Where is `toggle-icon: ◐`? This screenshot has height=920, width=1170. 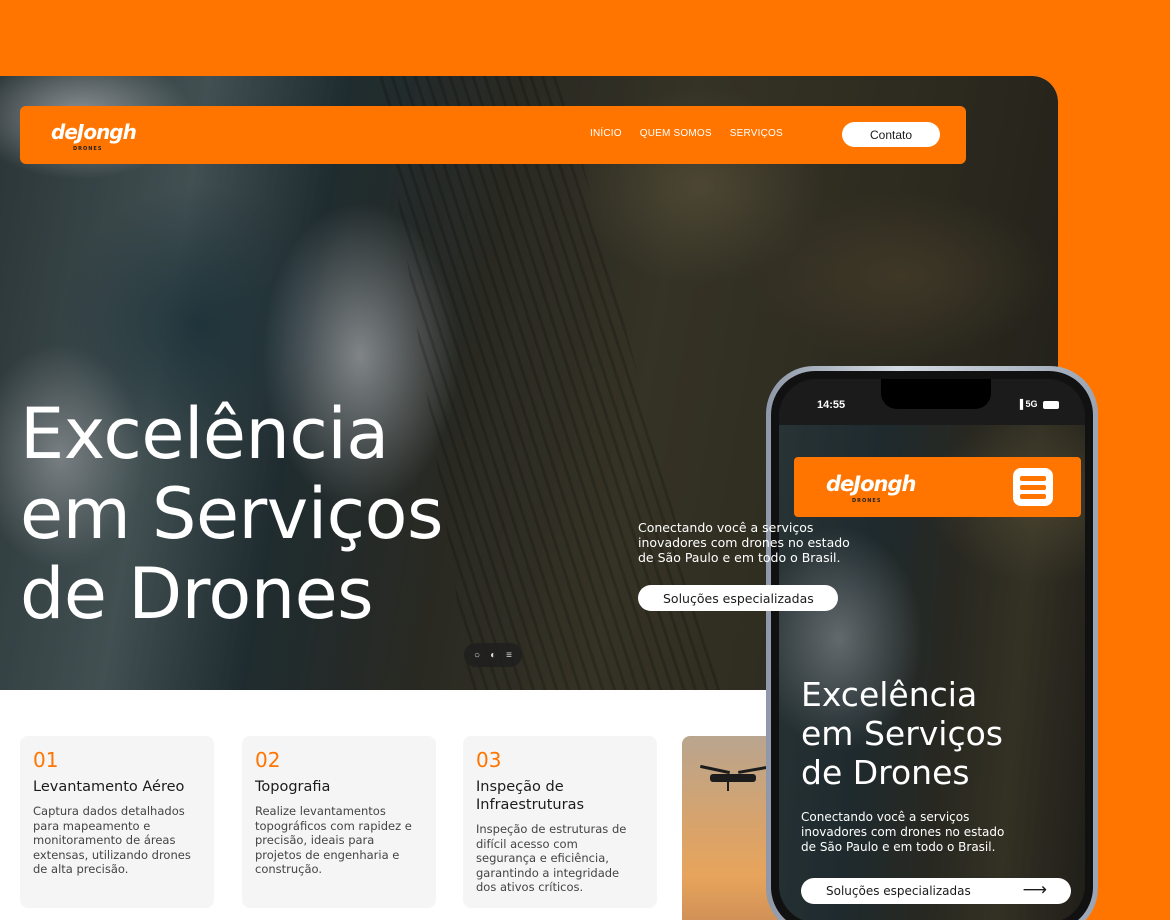
toggle-icon: ◐ is located at coordinates (493, 655).